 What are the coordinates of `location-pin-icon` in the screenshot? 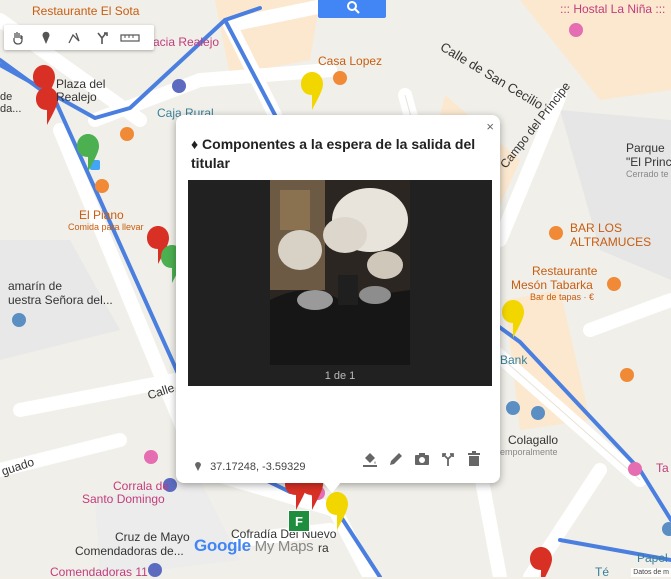 It's located at (198, 467).